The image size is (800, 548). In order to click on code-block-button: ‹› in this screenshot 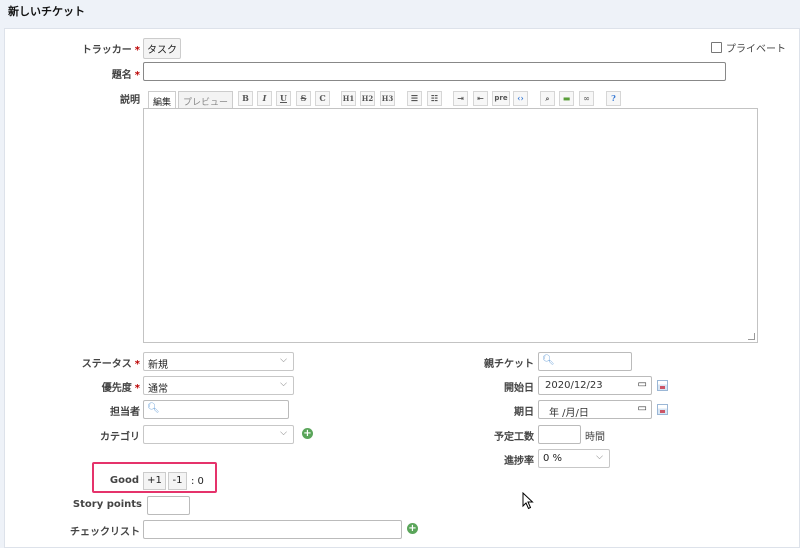, I will do `click(520, 98)`.